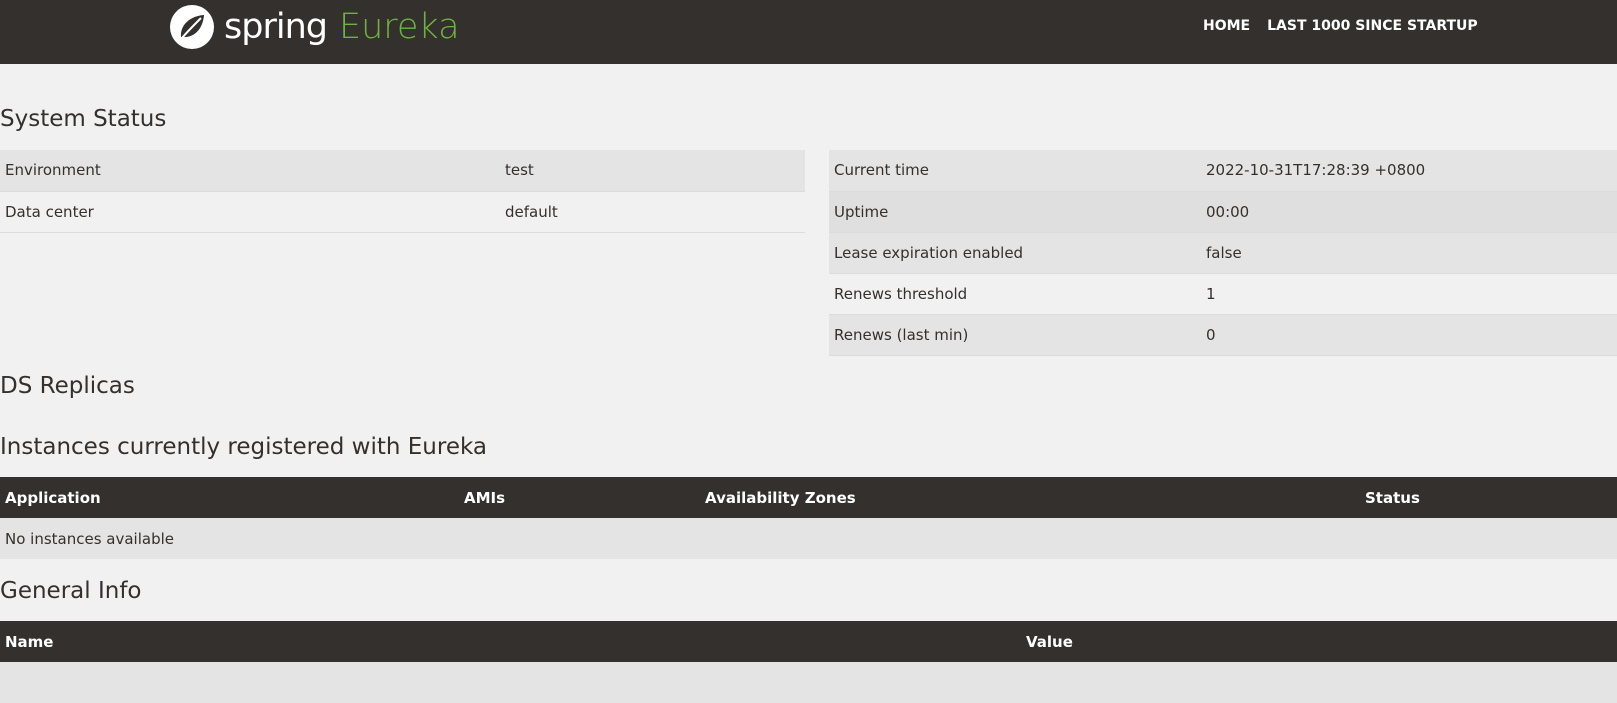  I want to click on availability-zones-column-header: Availability Zones, so click(1030, 497).